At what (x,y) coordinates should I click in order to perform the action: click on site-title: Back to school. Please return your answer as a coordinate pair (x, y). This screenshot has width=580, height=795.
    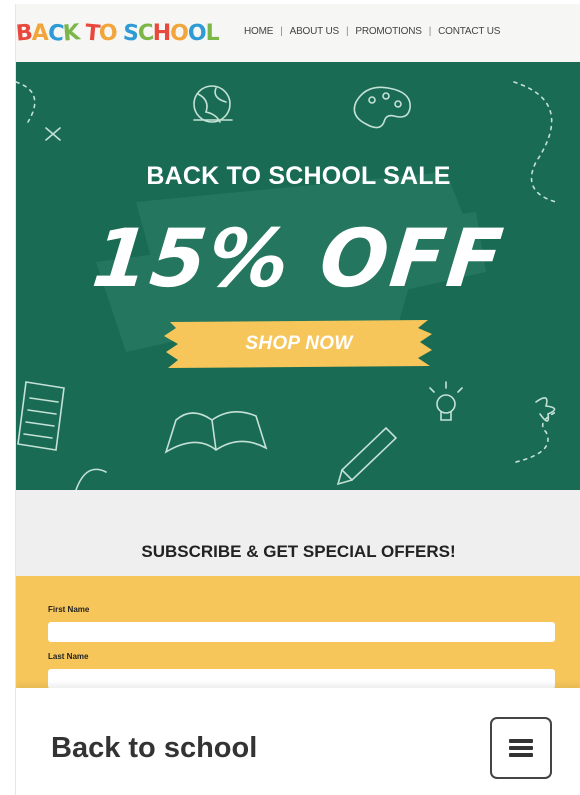
    Looking at the image, I should click on (154, 748).